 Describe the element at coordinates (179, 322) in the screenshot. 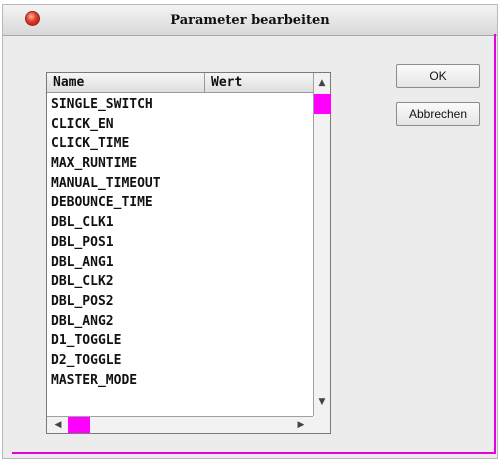

I see `list-item: DBL_ANG2` at that location.